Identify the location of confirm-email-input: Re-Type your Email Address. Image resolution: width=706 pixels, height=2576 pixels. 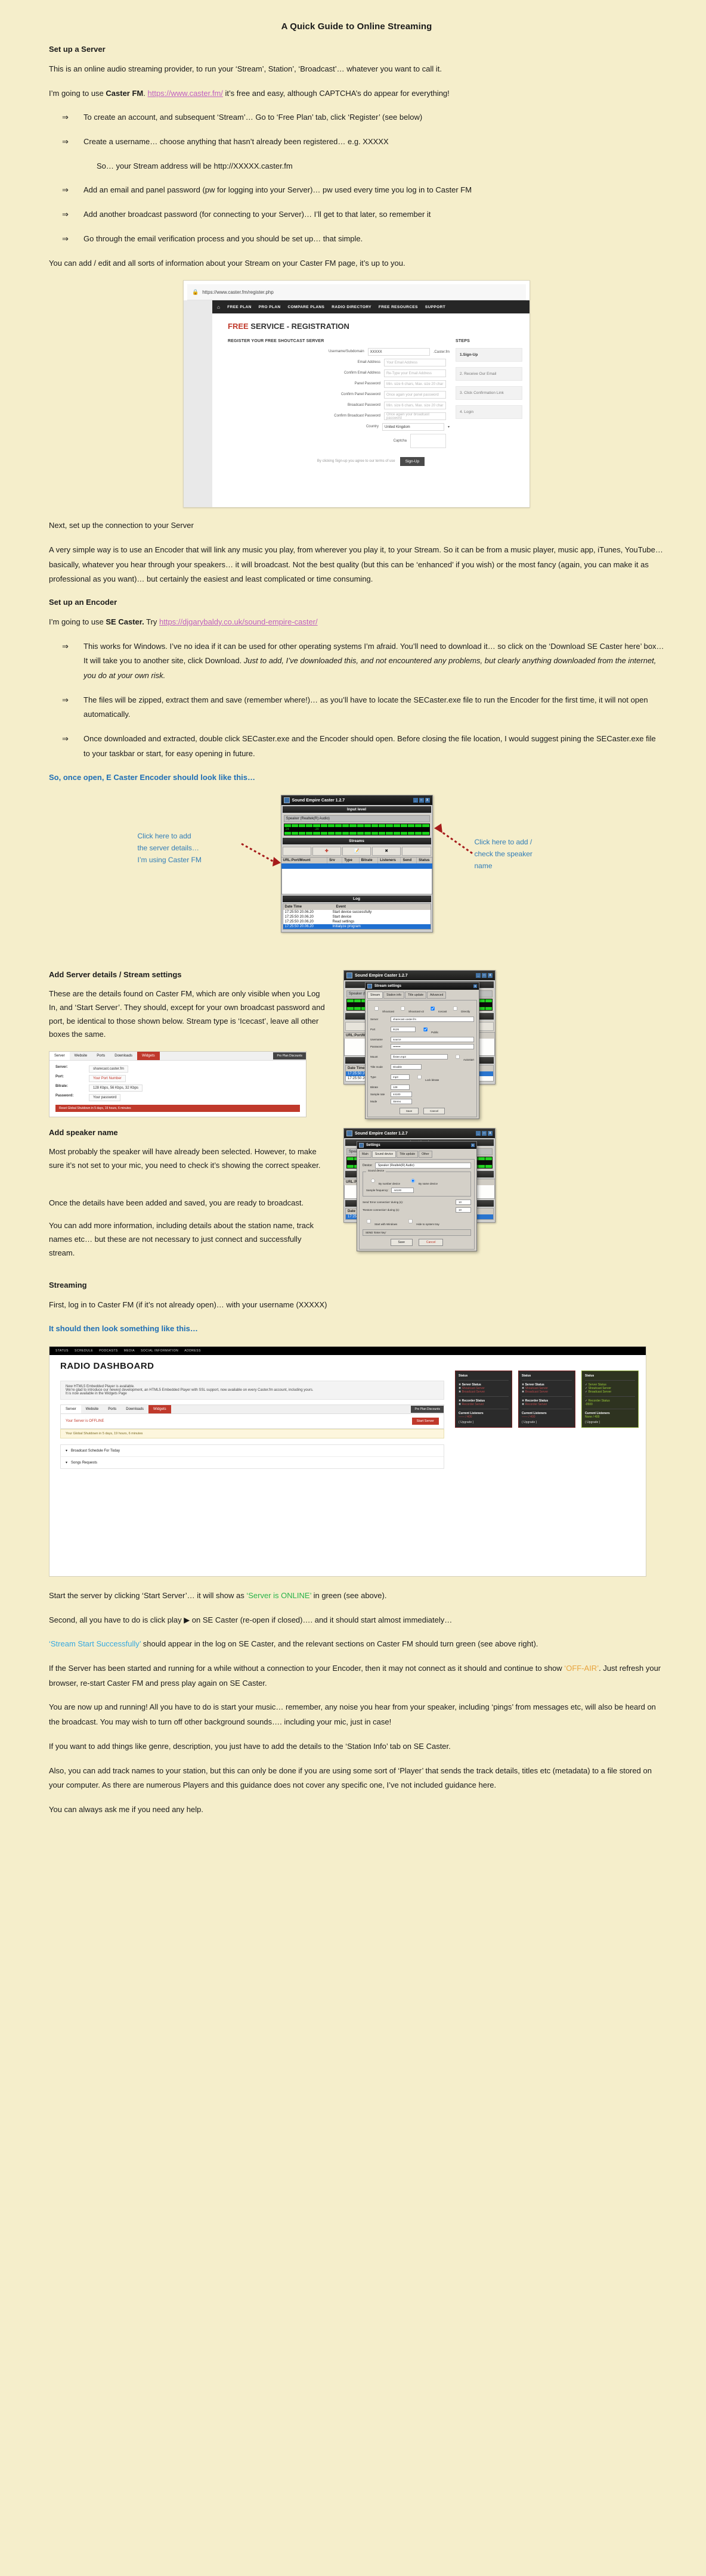
(415, 373).